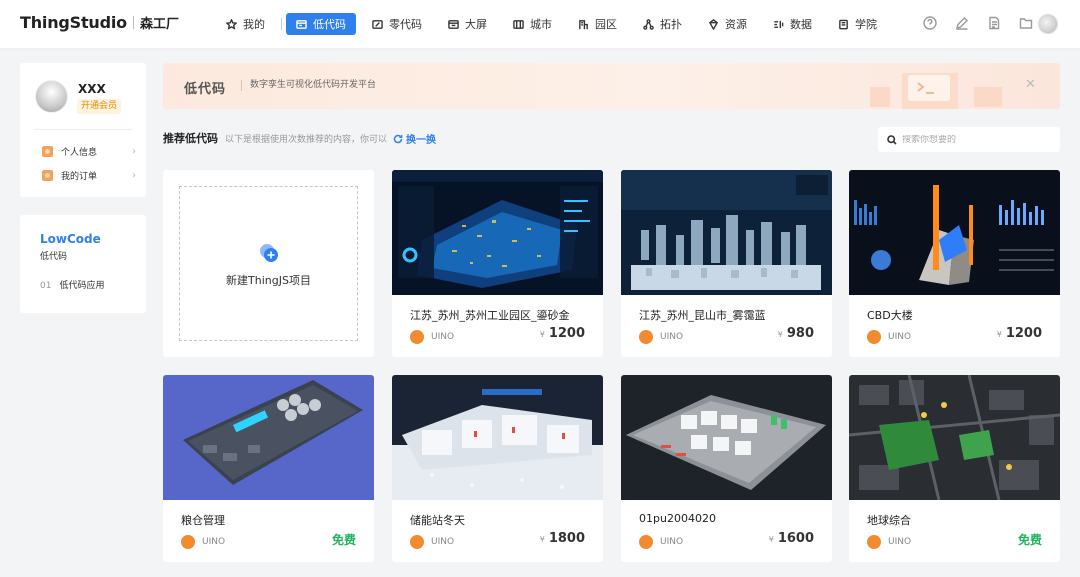  What do you see at coordinates (51, 96) in the screenshot?
I see `avatar` at bounding box center [51, 96].